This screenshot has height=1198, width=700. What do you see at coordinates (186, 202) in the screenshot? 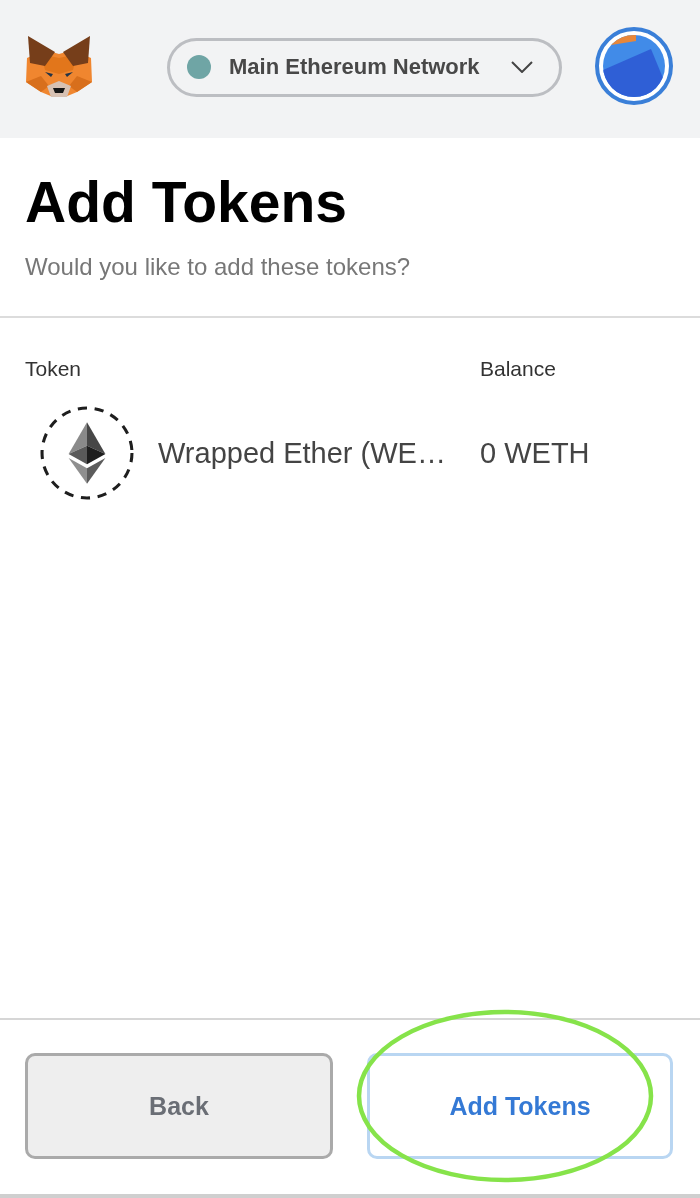
I see `page-title: Add Tokens` at bounding box center [186, 202].